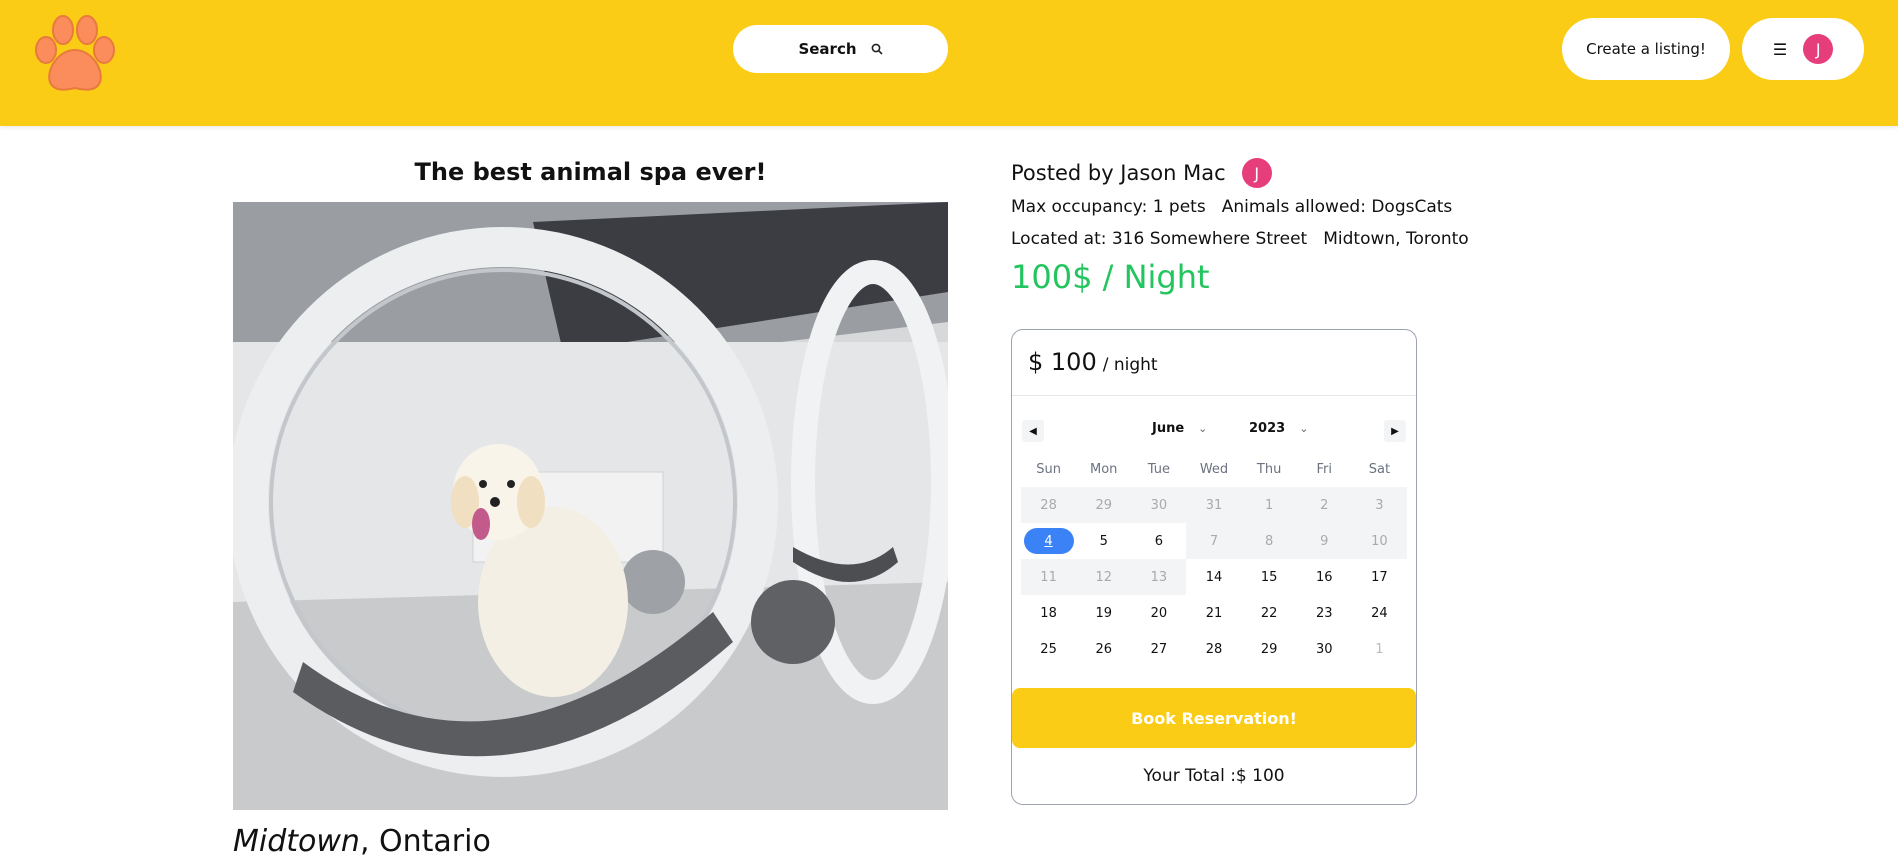  Describe the element at coordinates (1214, 776) in the screenshot. I see `total-price: Your Total :$ 100` at that location.